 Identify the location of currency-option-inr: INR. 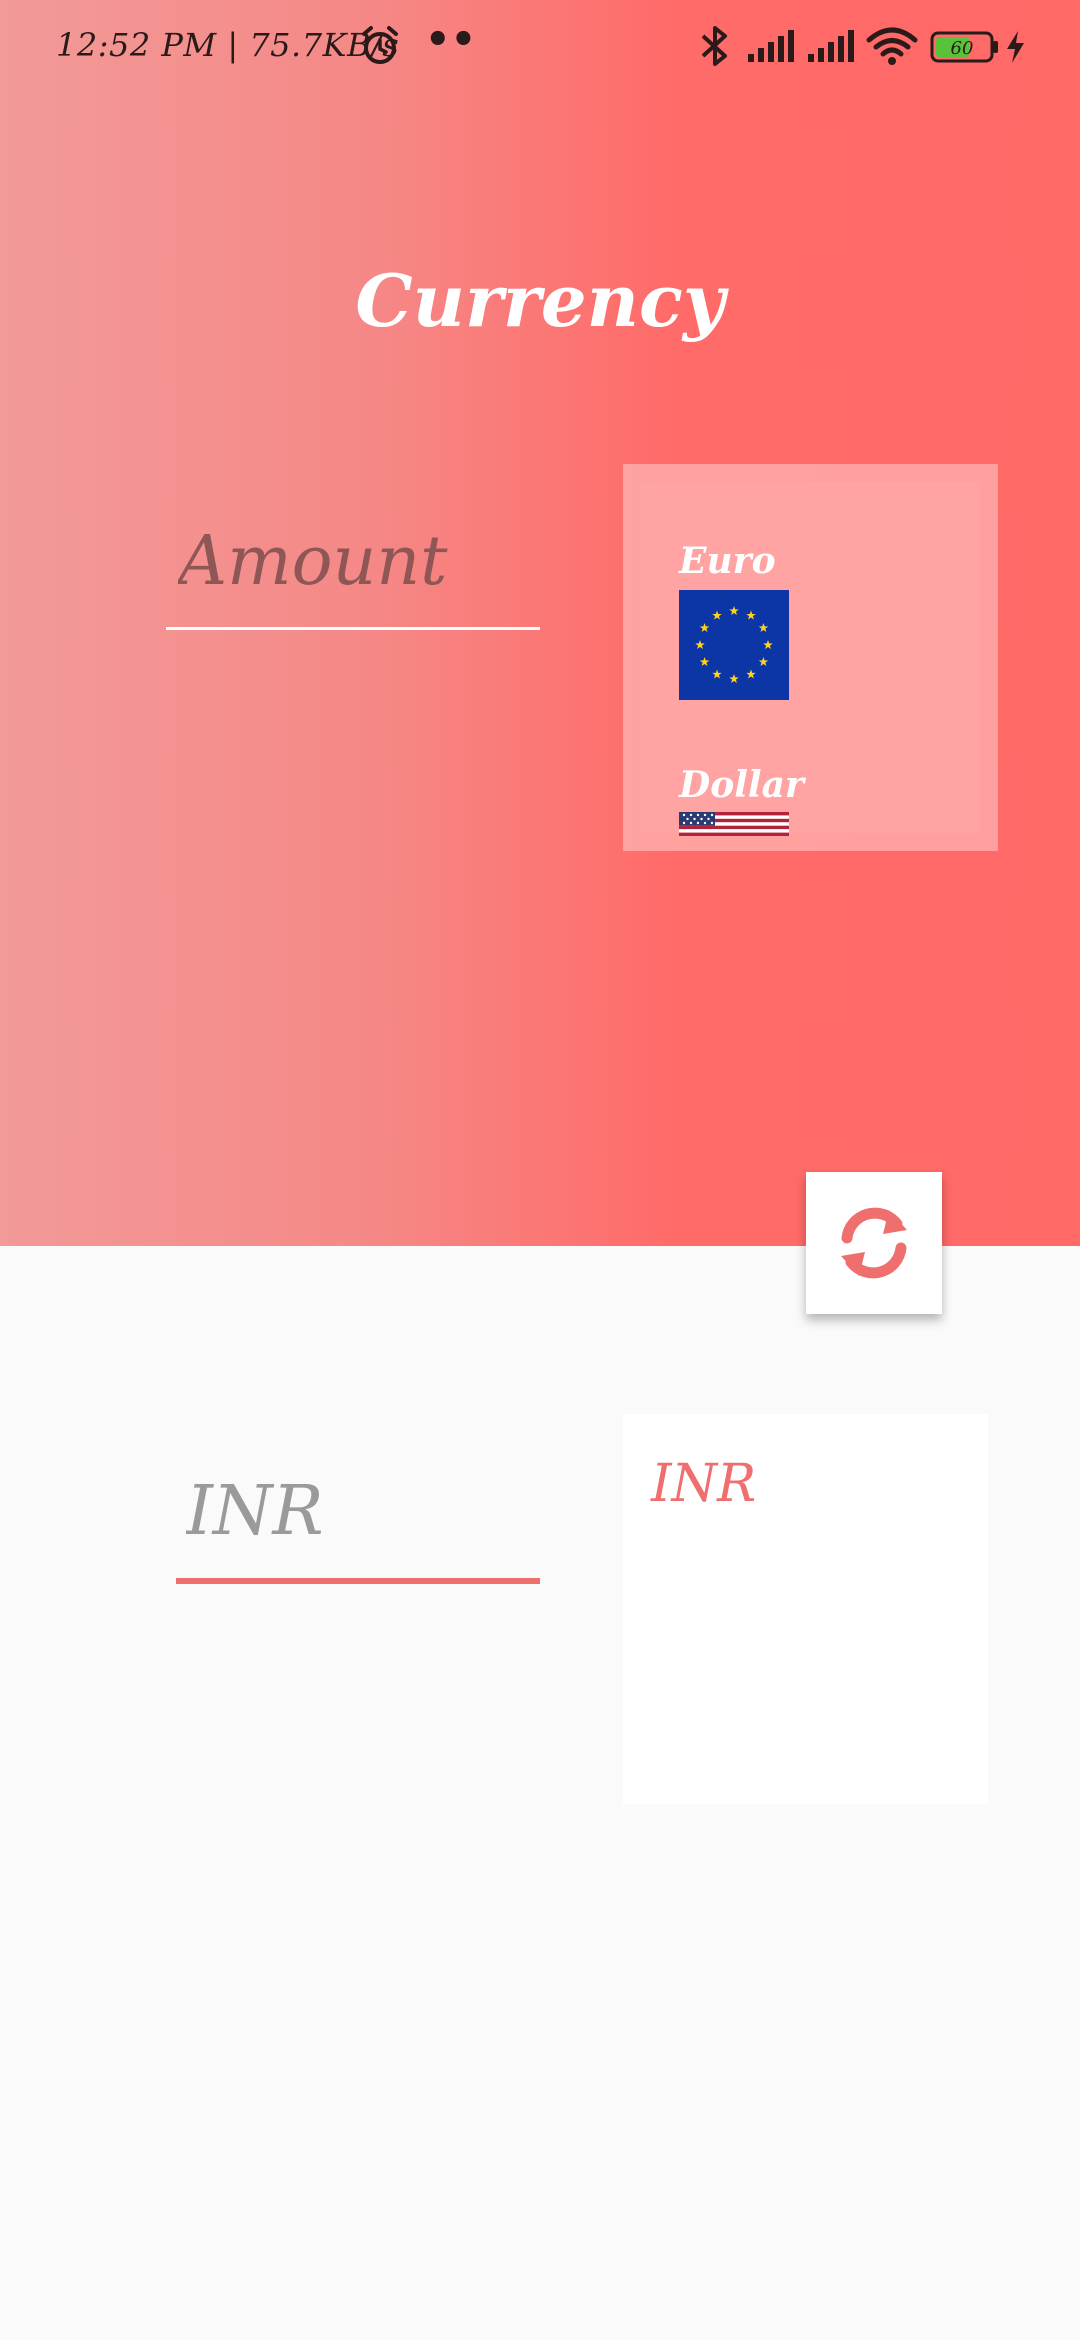
(703, 1484).